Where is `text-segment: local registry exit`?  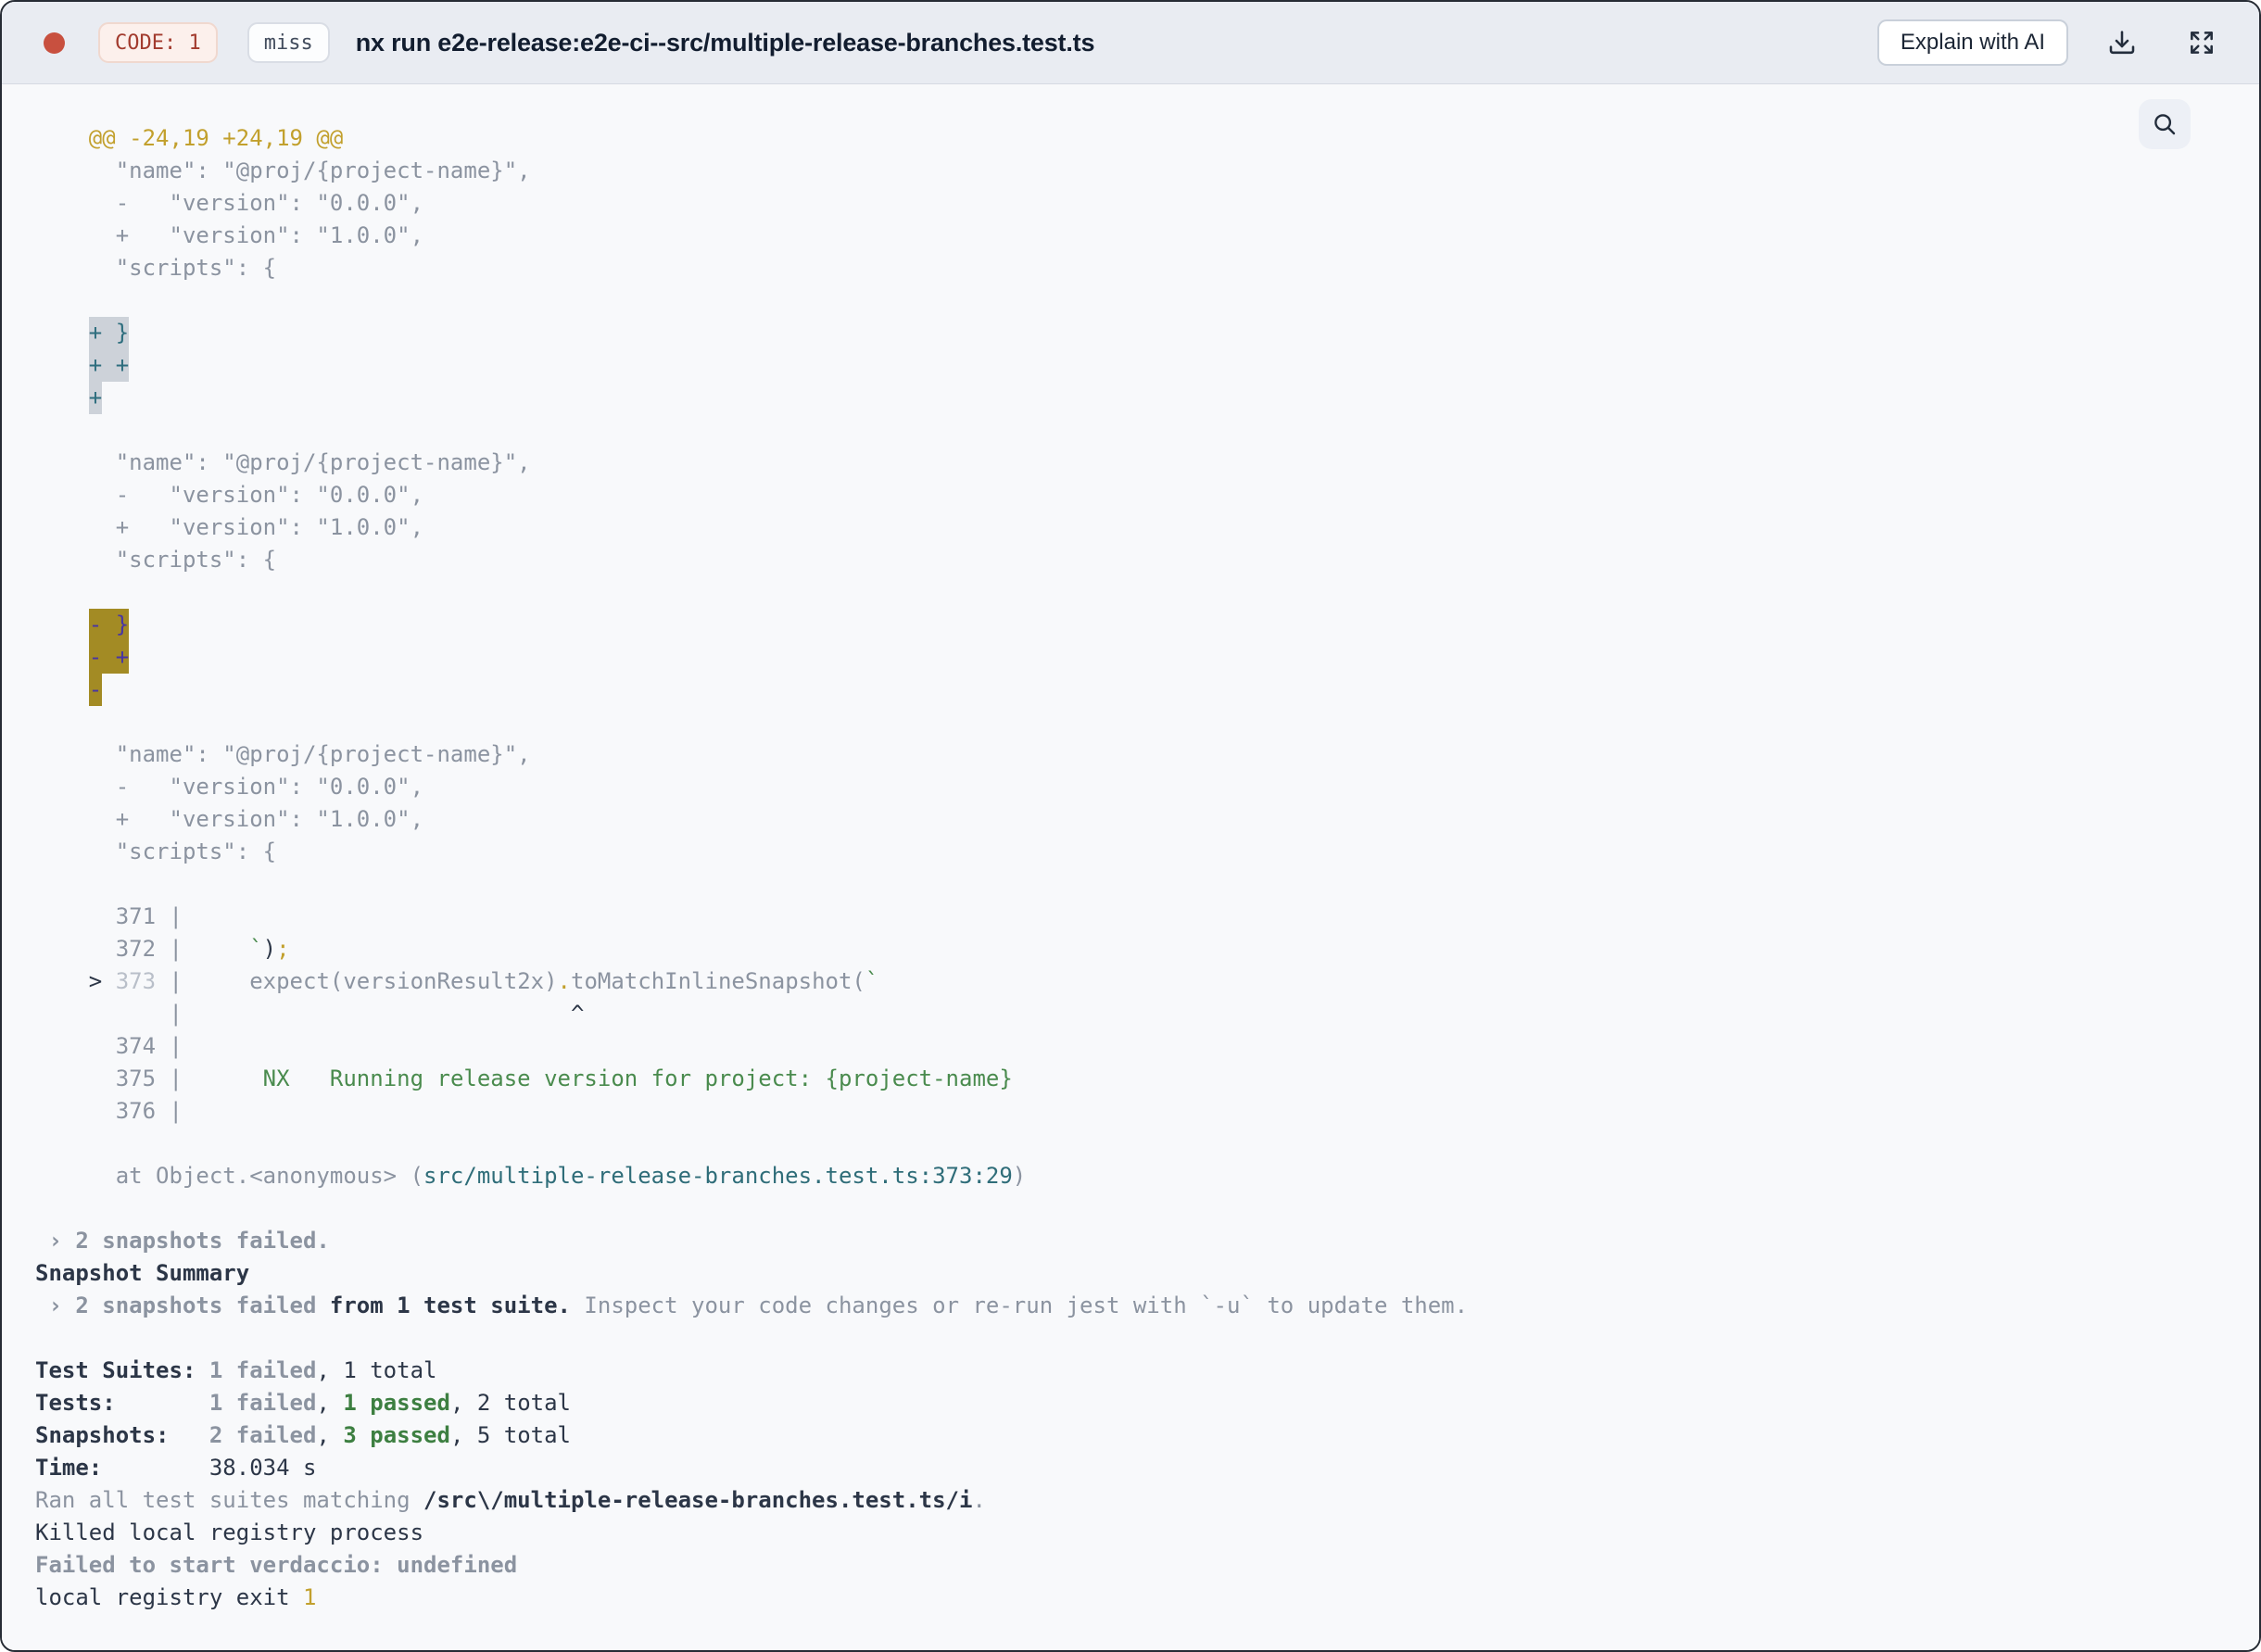 text-segment: local registry exit is located at coordinates (169, 1597).